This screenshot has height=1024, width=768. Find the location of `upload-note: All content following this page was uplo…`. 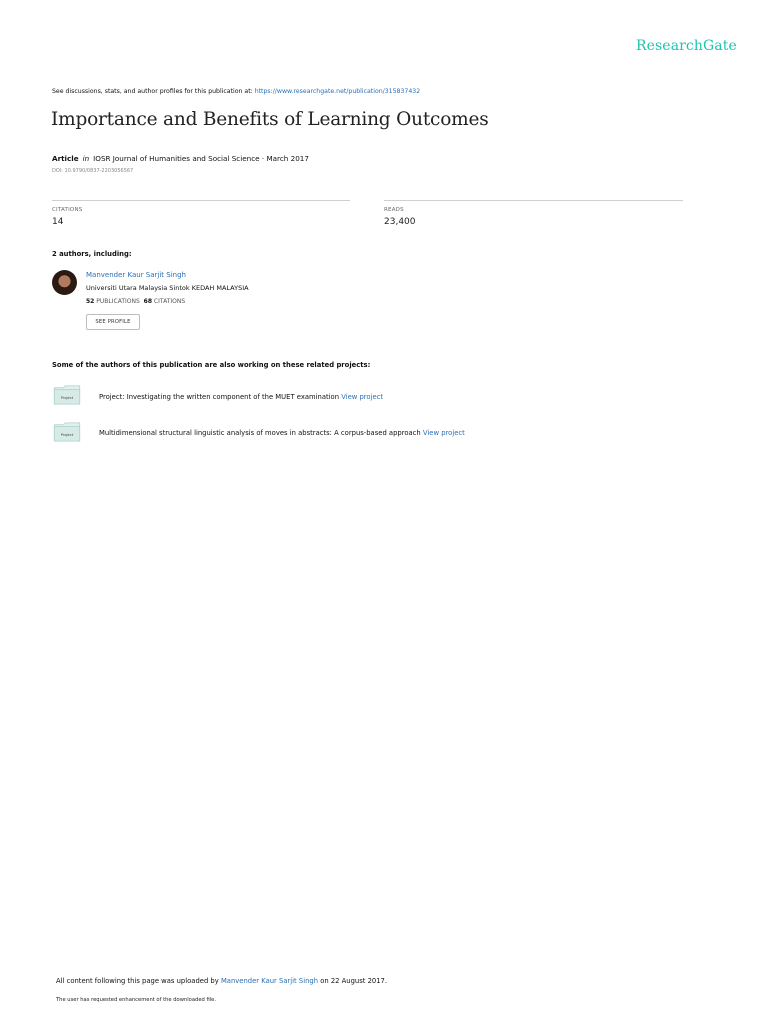

upload-note: All content following this page was uplo… is located at coordinates (221, 981).